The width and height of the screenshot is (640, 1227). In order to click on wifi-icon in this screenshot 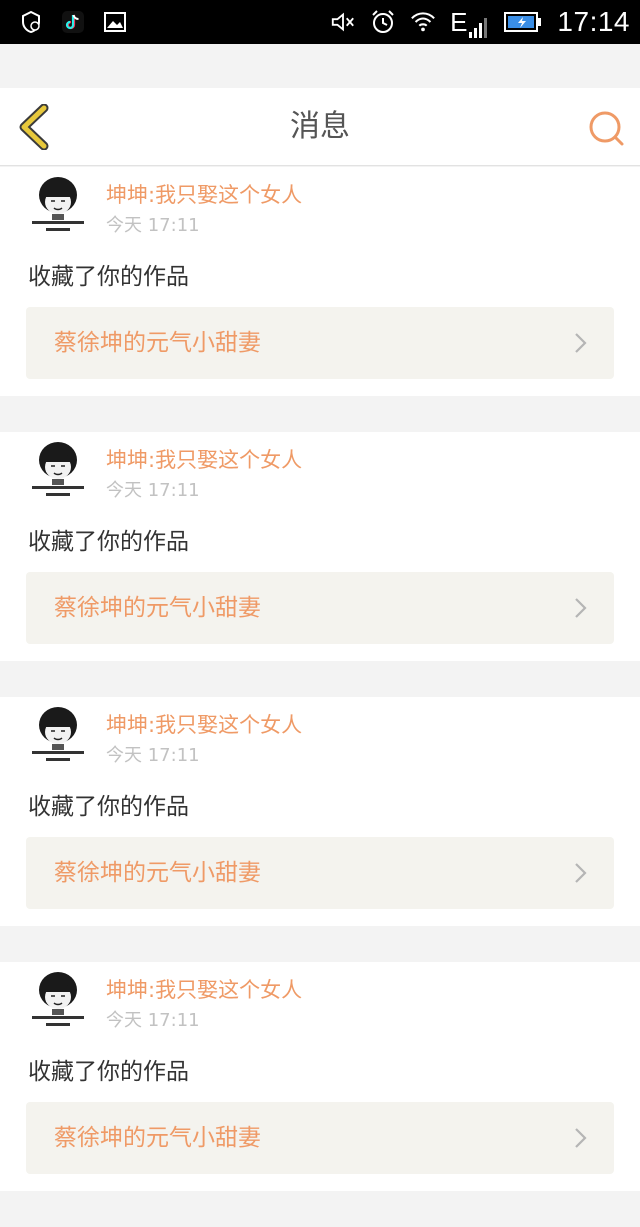, I will do `click(423, 22)`.